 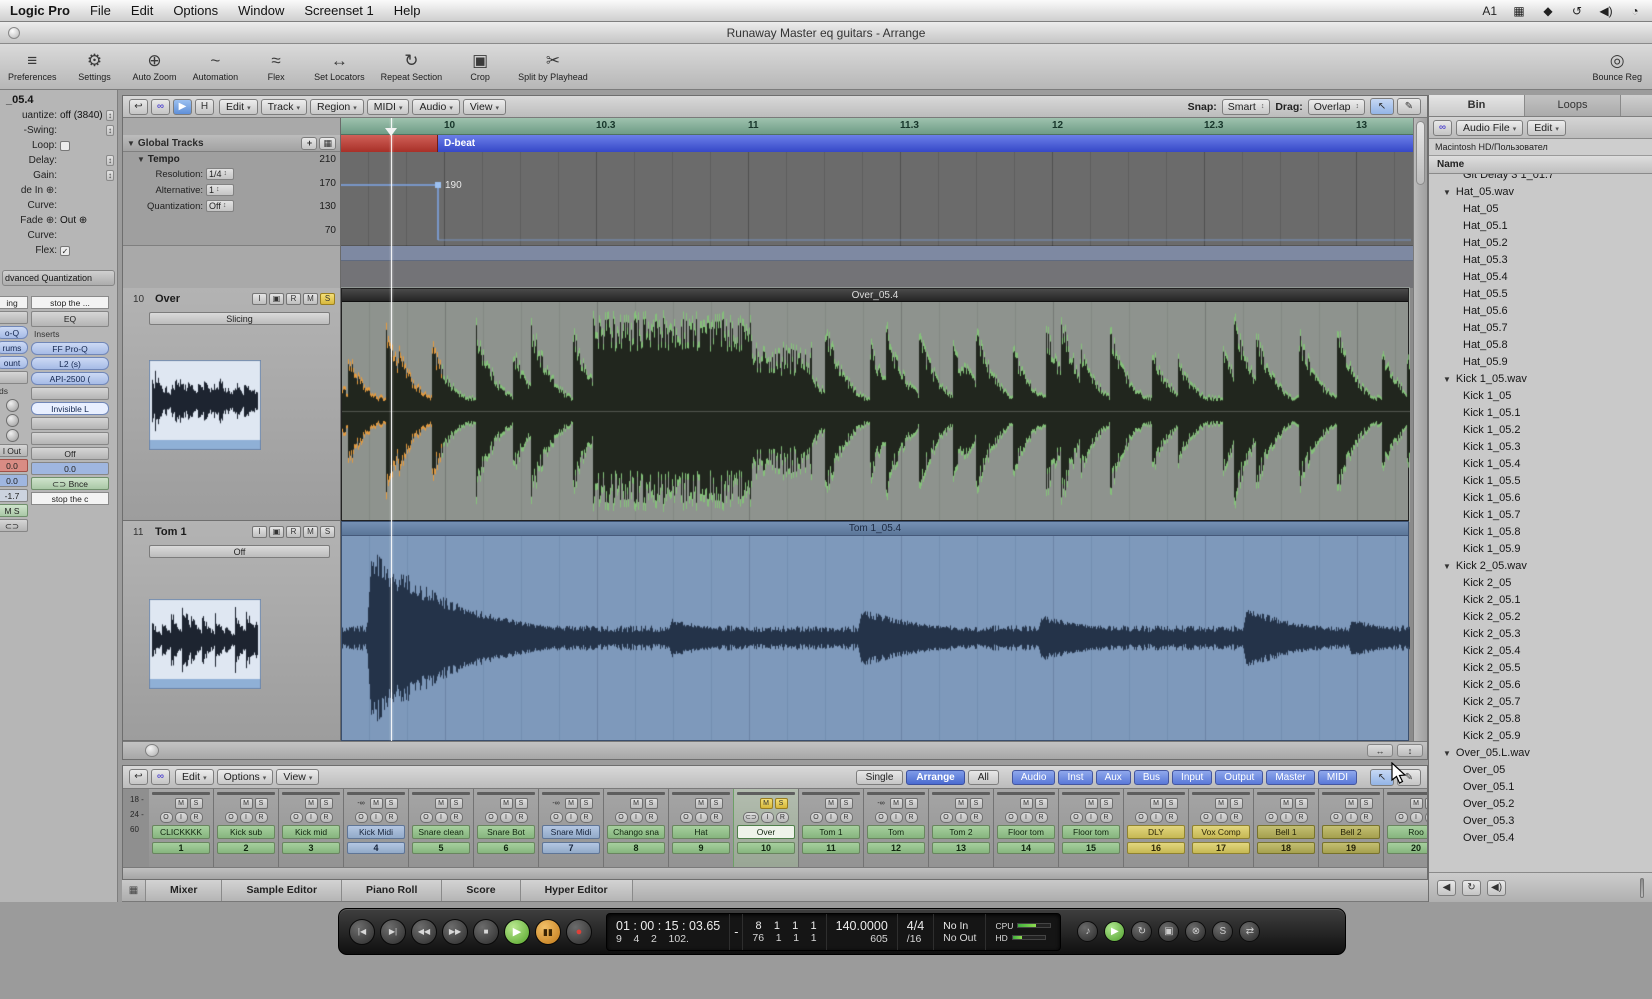 I want to click on mixer-view-single: Single, so click(x=879, y=777).